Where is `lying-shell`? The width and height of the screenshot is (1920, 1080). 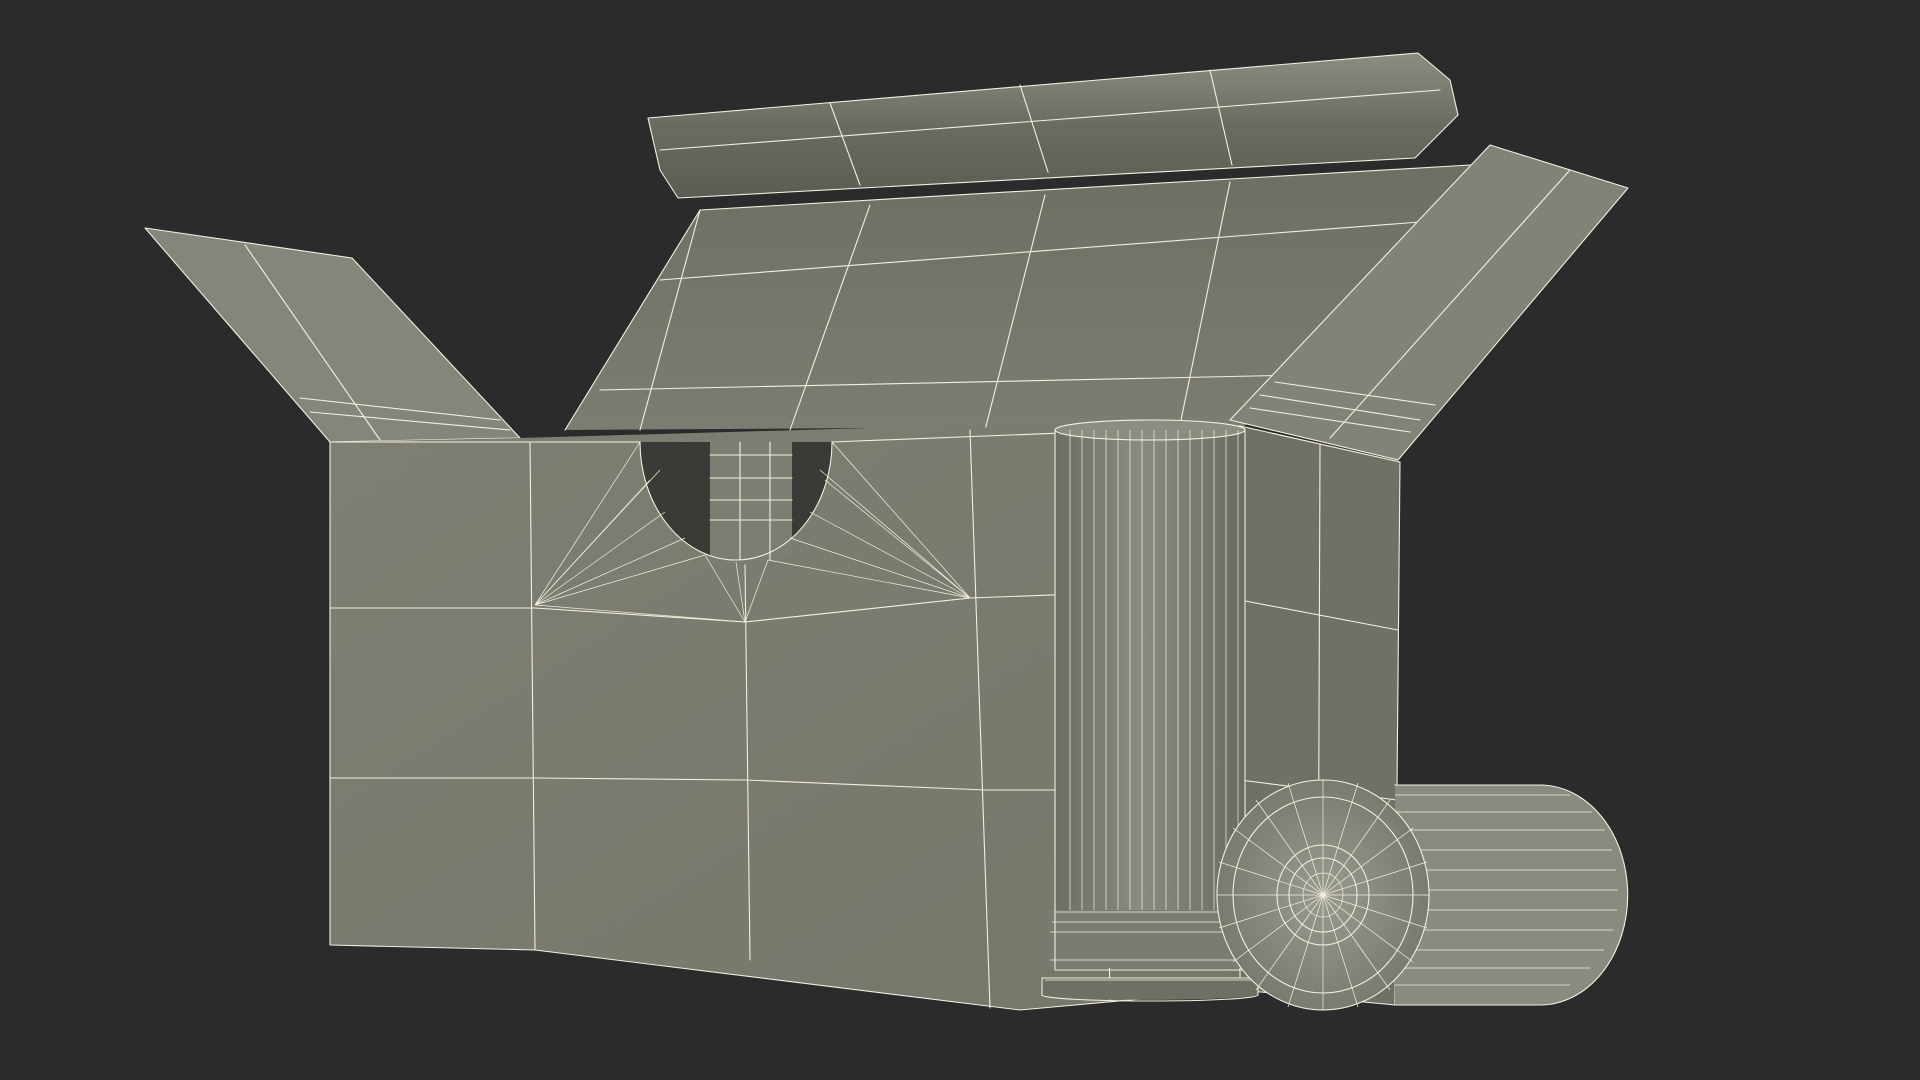 lying-shell is located at coordinates (1422, 895).